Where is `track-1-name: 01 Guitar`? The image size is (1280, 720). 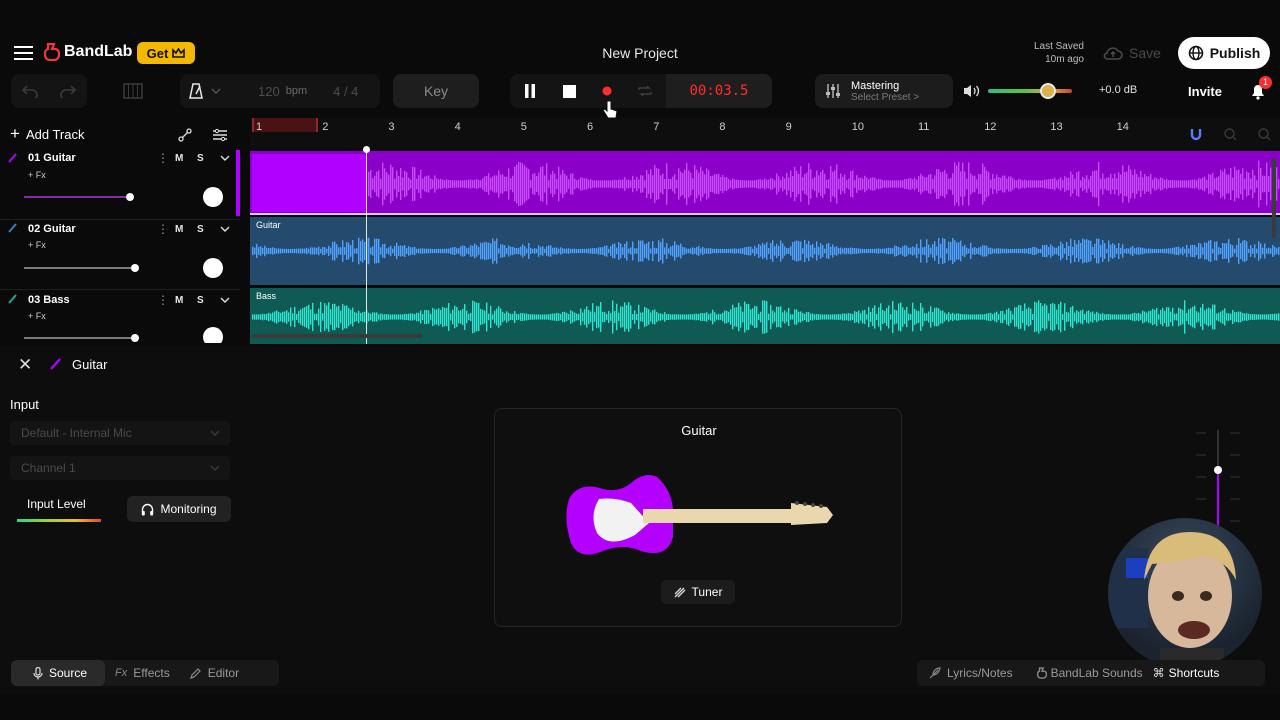 track-1-name: 01 Guitar is located at coordinates (52, 158).